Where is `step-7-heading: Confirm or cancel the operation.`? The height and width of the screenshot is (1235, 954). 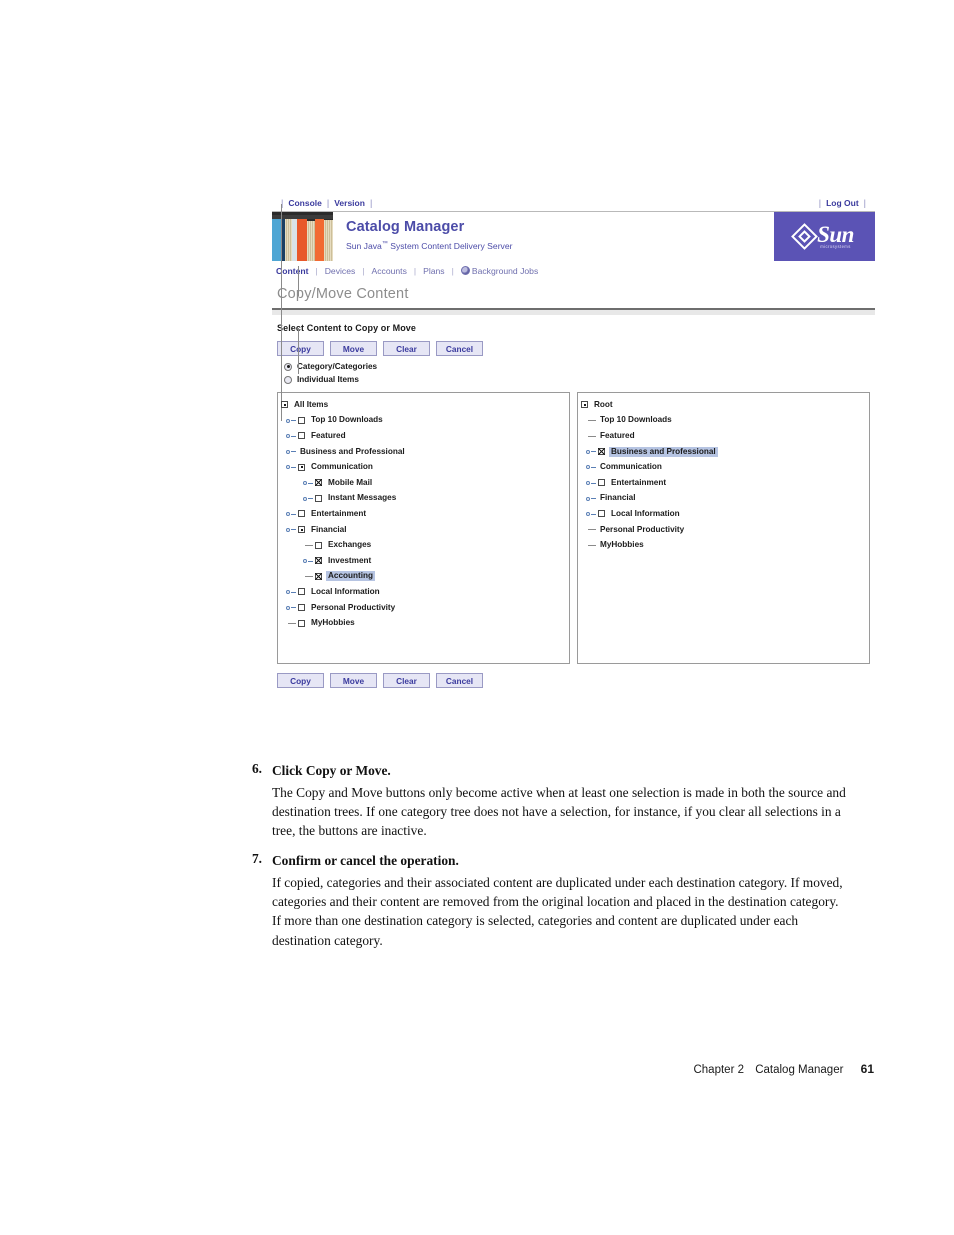
step-7-heading: Confirm or cancel the operation. is located at coordinates (365, 860).